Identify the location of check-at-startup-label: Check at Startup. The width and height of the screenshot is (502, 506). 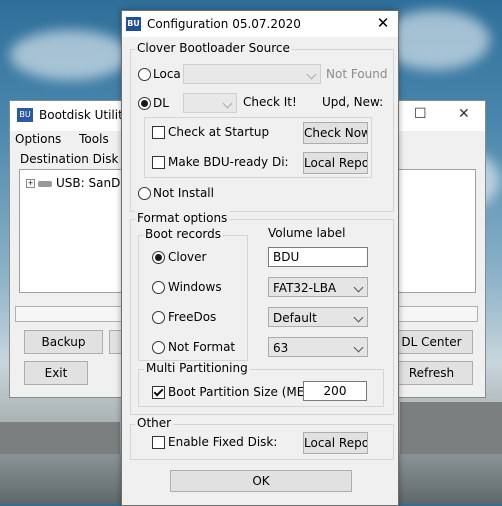
(219, 132).